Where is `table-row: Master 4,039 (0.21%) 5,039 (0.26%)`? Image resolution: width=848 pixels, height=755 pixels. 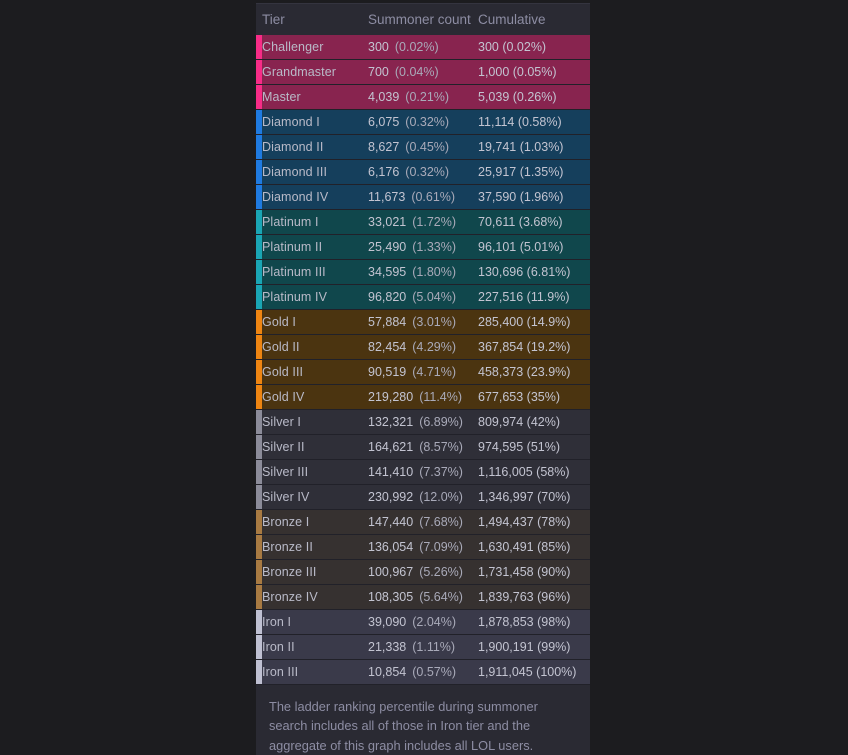
table-row: Master 4,039 (0.21%) 5,039 (0.26%) is located at coordinates (423, 97).